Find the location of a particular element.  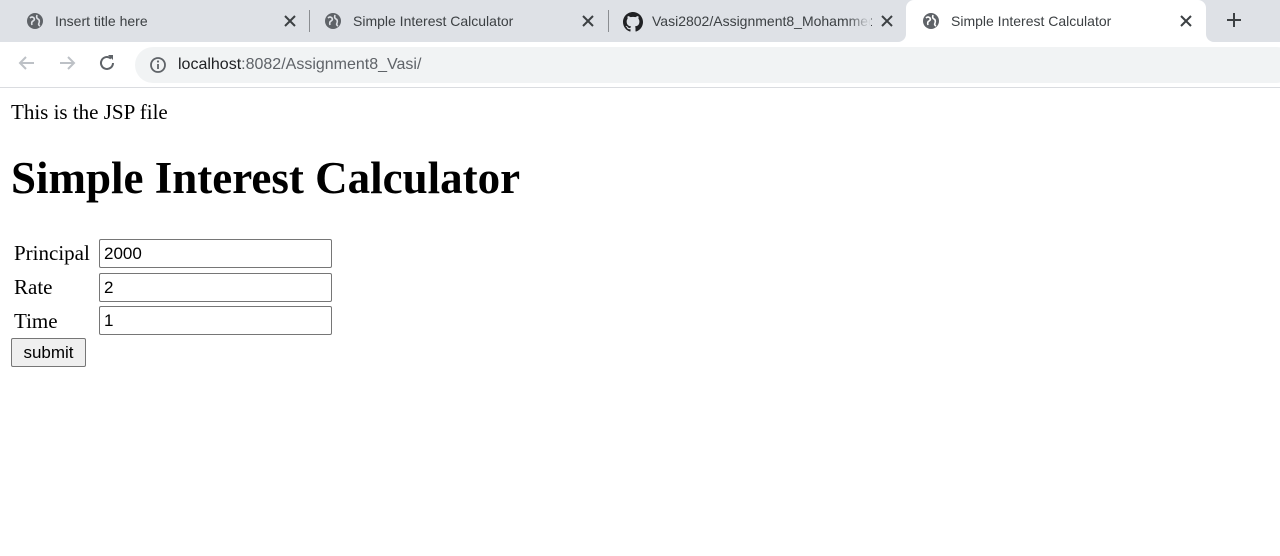

rate-label: Rate is located at coordinates (33, 287).